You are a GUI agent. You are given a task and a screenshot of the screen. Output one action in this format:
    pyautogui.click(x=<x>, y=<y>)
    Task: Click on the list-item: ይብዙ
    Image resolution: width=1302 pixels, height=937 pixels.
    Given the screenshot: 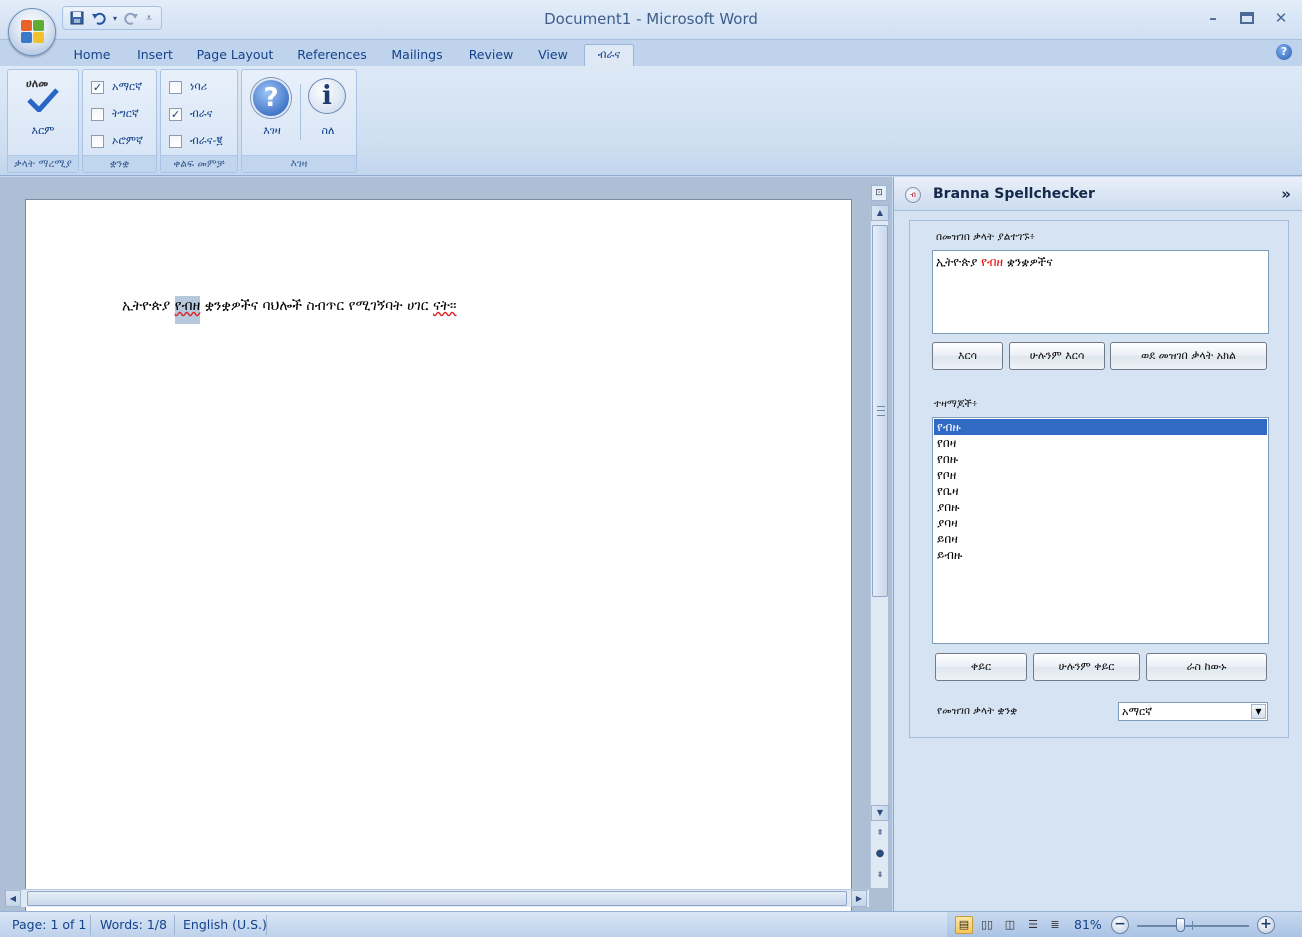 What is the action you would take?
    pyautogui.click(x=1100, y=555)
    